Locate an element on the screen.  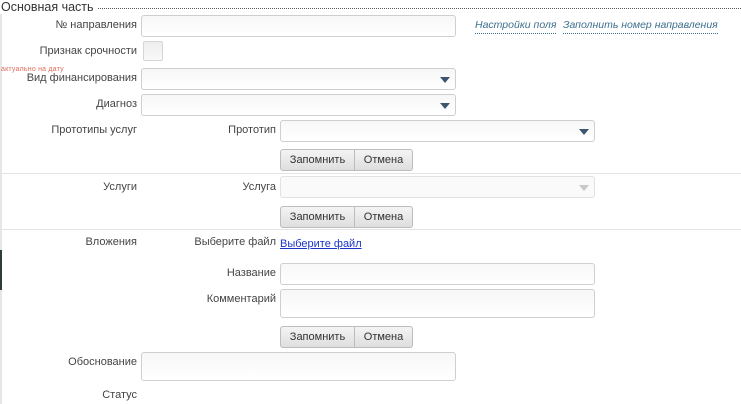
attachment-name-label: Название is located at coordinates (251, 273).